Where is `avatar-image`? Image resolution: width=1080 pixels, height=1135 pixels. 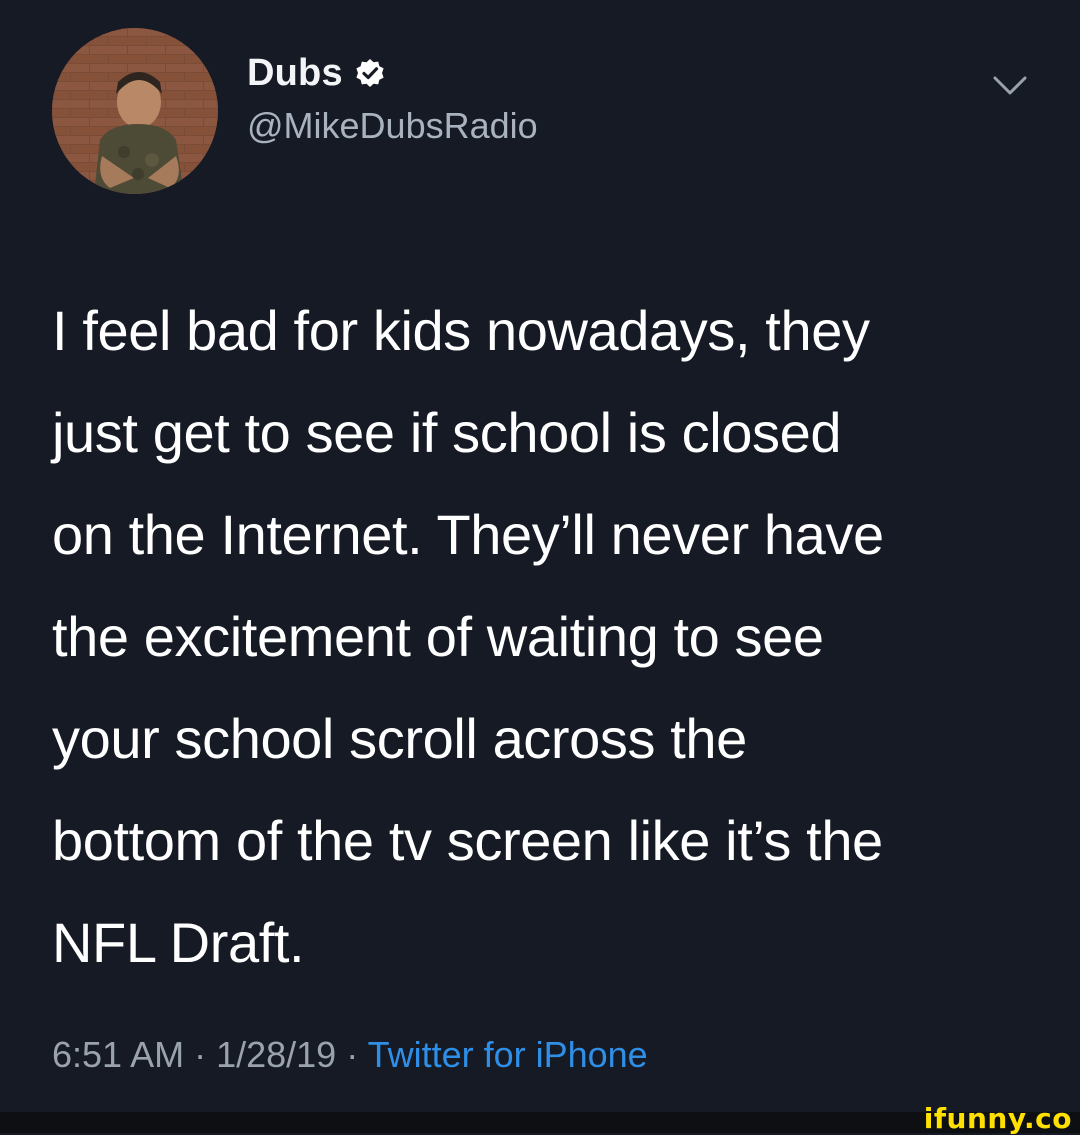
avatar-image is located at coordinates (135, 111).